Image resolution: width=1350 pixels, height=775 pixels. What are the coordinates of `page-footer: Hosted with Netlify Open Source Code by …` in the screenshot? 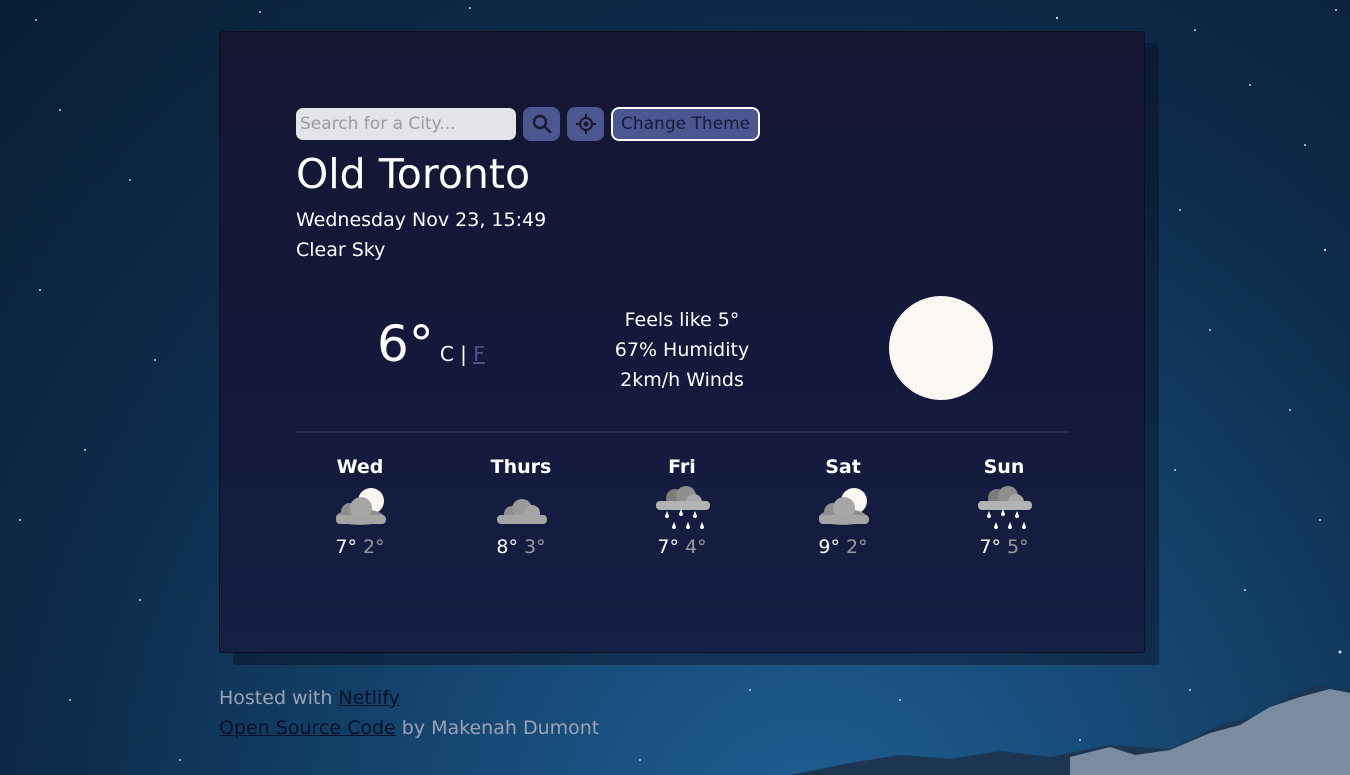 It's located at (409, 713).